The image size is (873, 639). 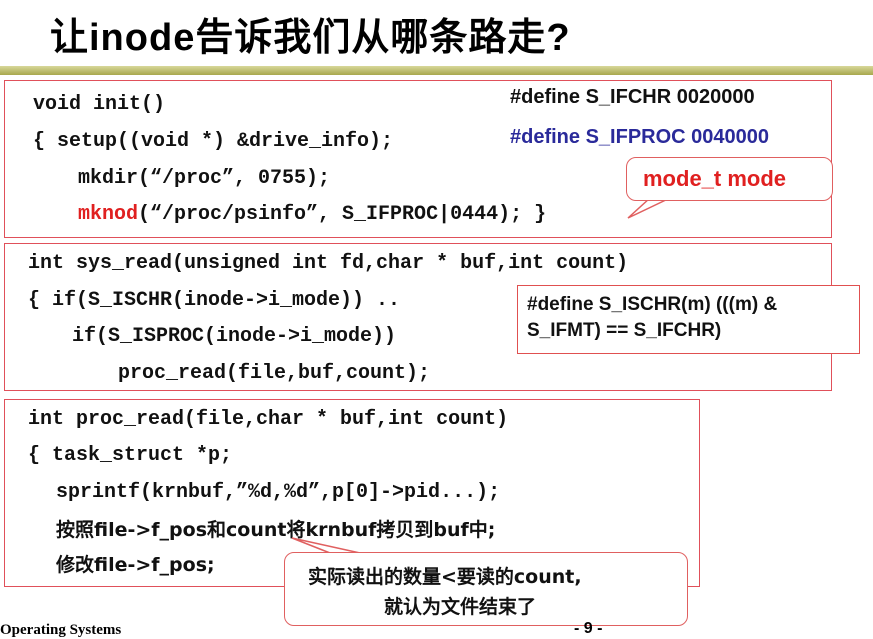 I want to click on footer-page-number: - 9 -, so click(x=588, y=628).